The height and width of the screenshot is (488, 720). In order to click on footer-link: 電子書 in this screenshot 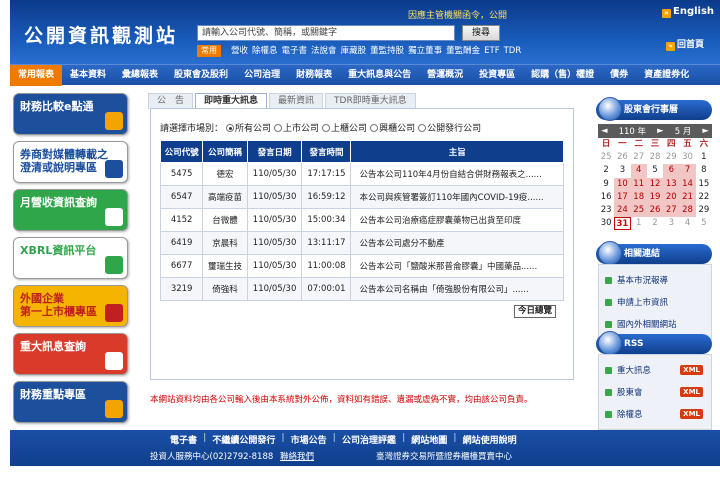, I will do `click(183, 439)`.